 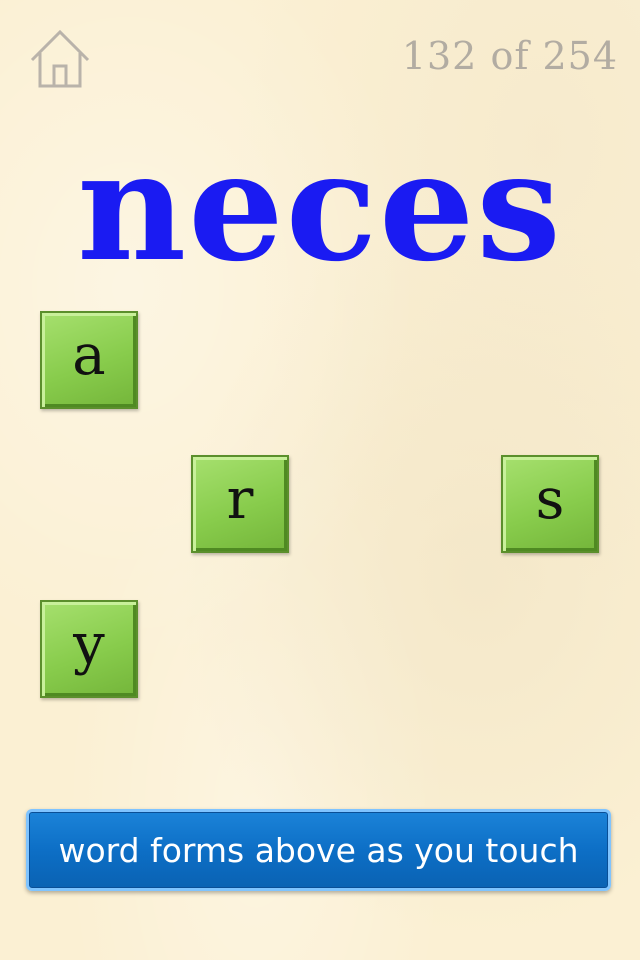 What do you see at coordinates (550, 499) in the screenshot?
I see `tile-letter: s` at bounding box center [550, 499].